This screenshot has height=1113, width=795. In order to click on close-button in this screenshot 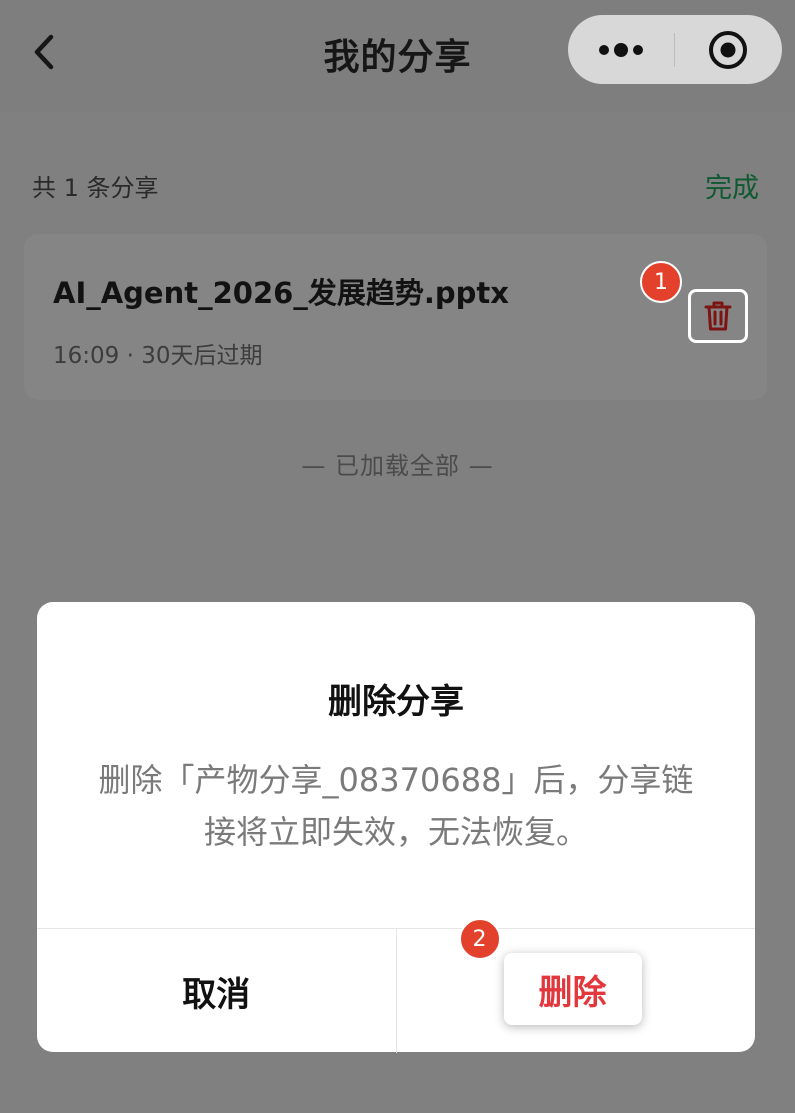, I will do `click(728, 49)`.